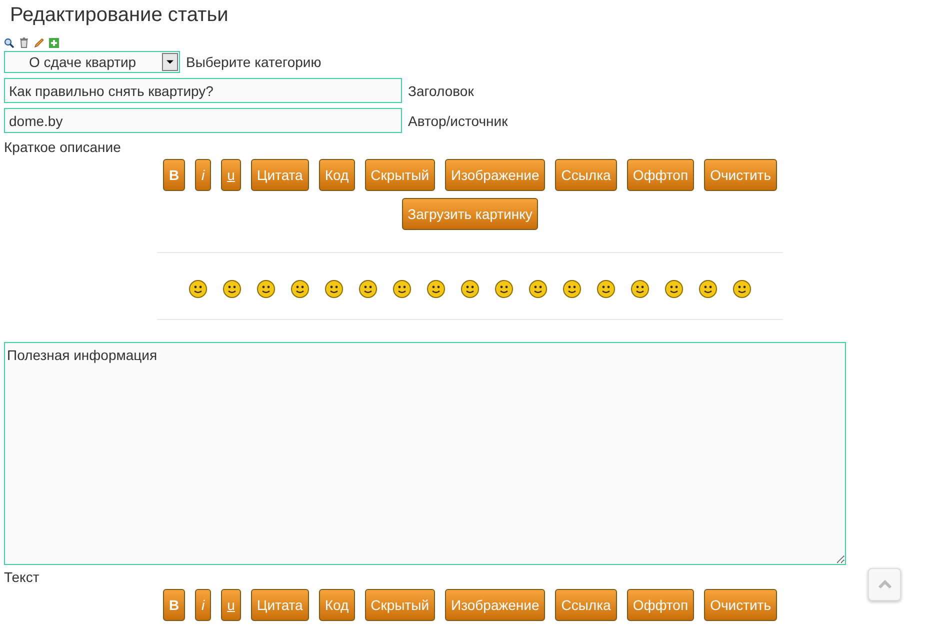 The width and height of the screenshot is (931, 642). I want to click on pencil-icon, so click(39, 43).